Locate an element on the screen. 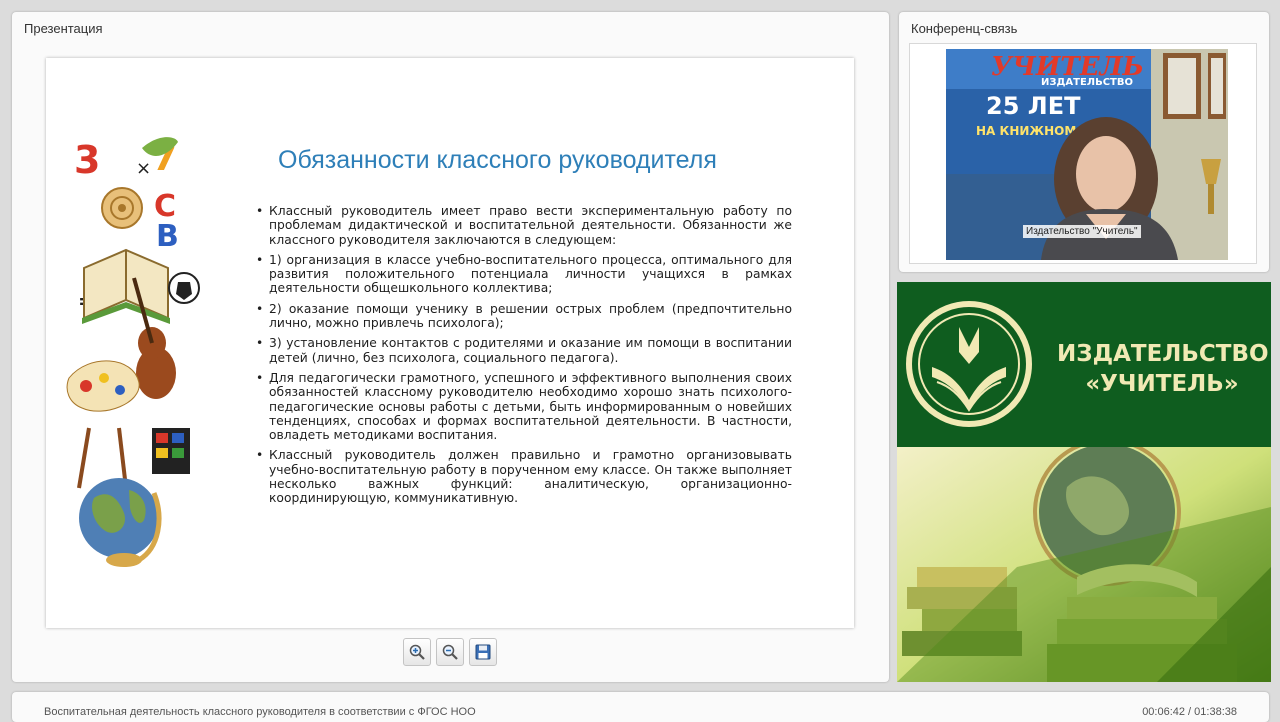 This screenshot has height=722, width=1280. books-globe-image is located at coordinates (1084, 560).